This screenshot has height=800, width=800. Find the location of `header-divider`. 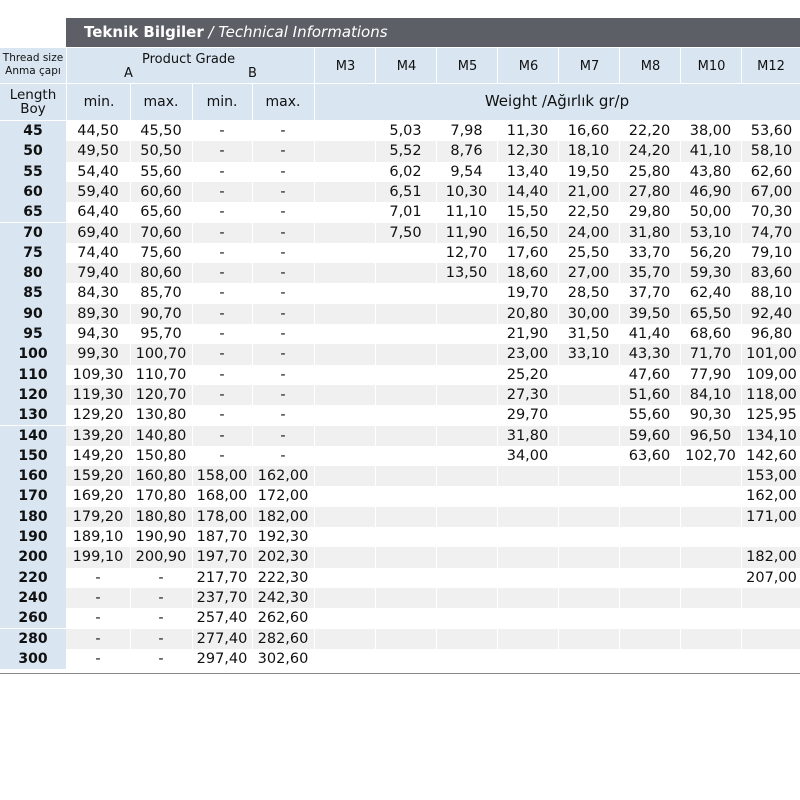

header-divider is located at coordinates (497, 66).